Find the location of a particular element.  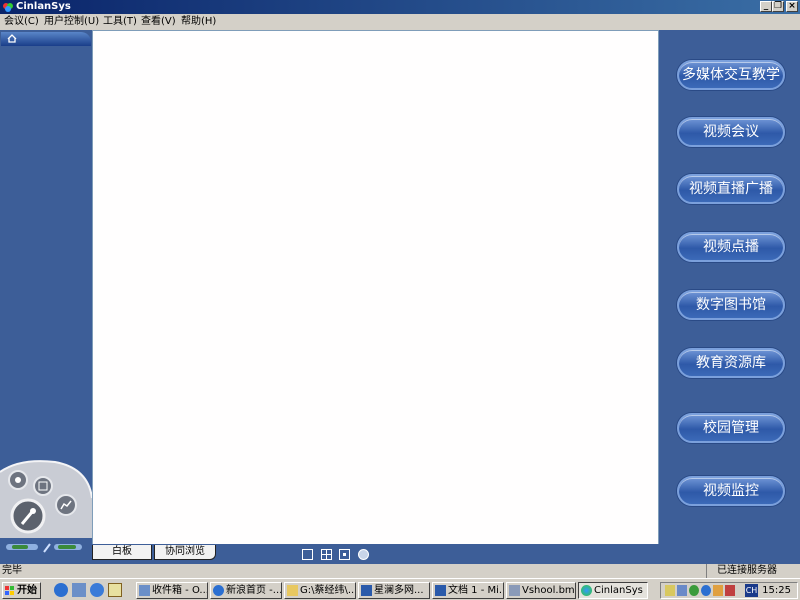

folder-icon is located at coordinates (292, 590).